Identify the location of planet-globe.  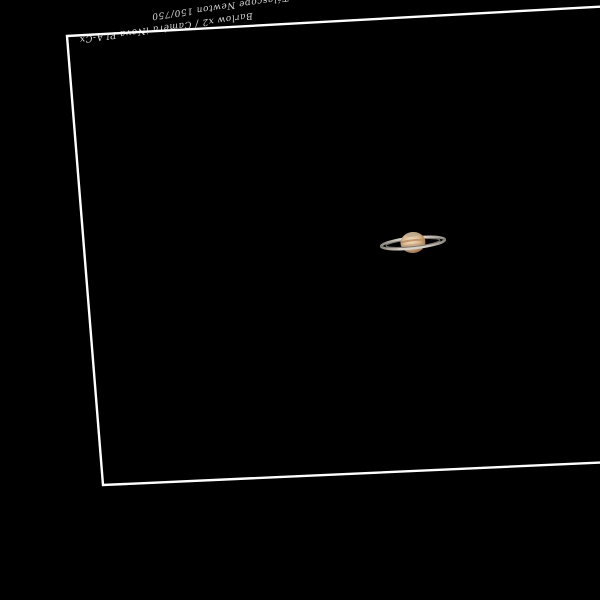
(413, 242).